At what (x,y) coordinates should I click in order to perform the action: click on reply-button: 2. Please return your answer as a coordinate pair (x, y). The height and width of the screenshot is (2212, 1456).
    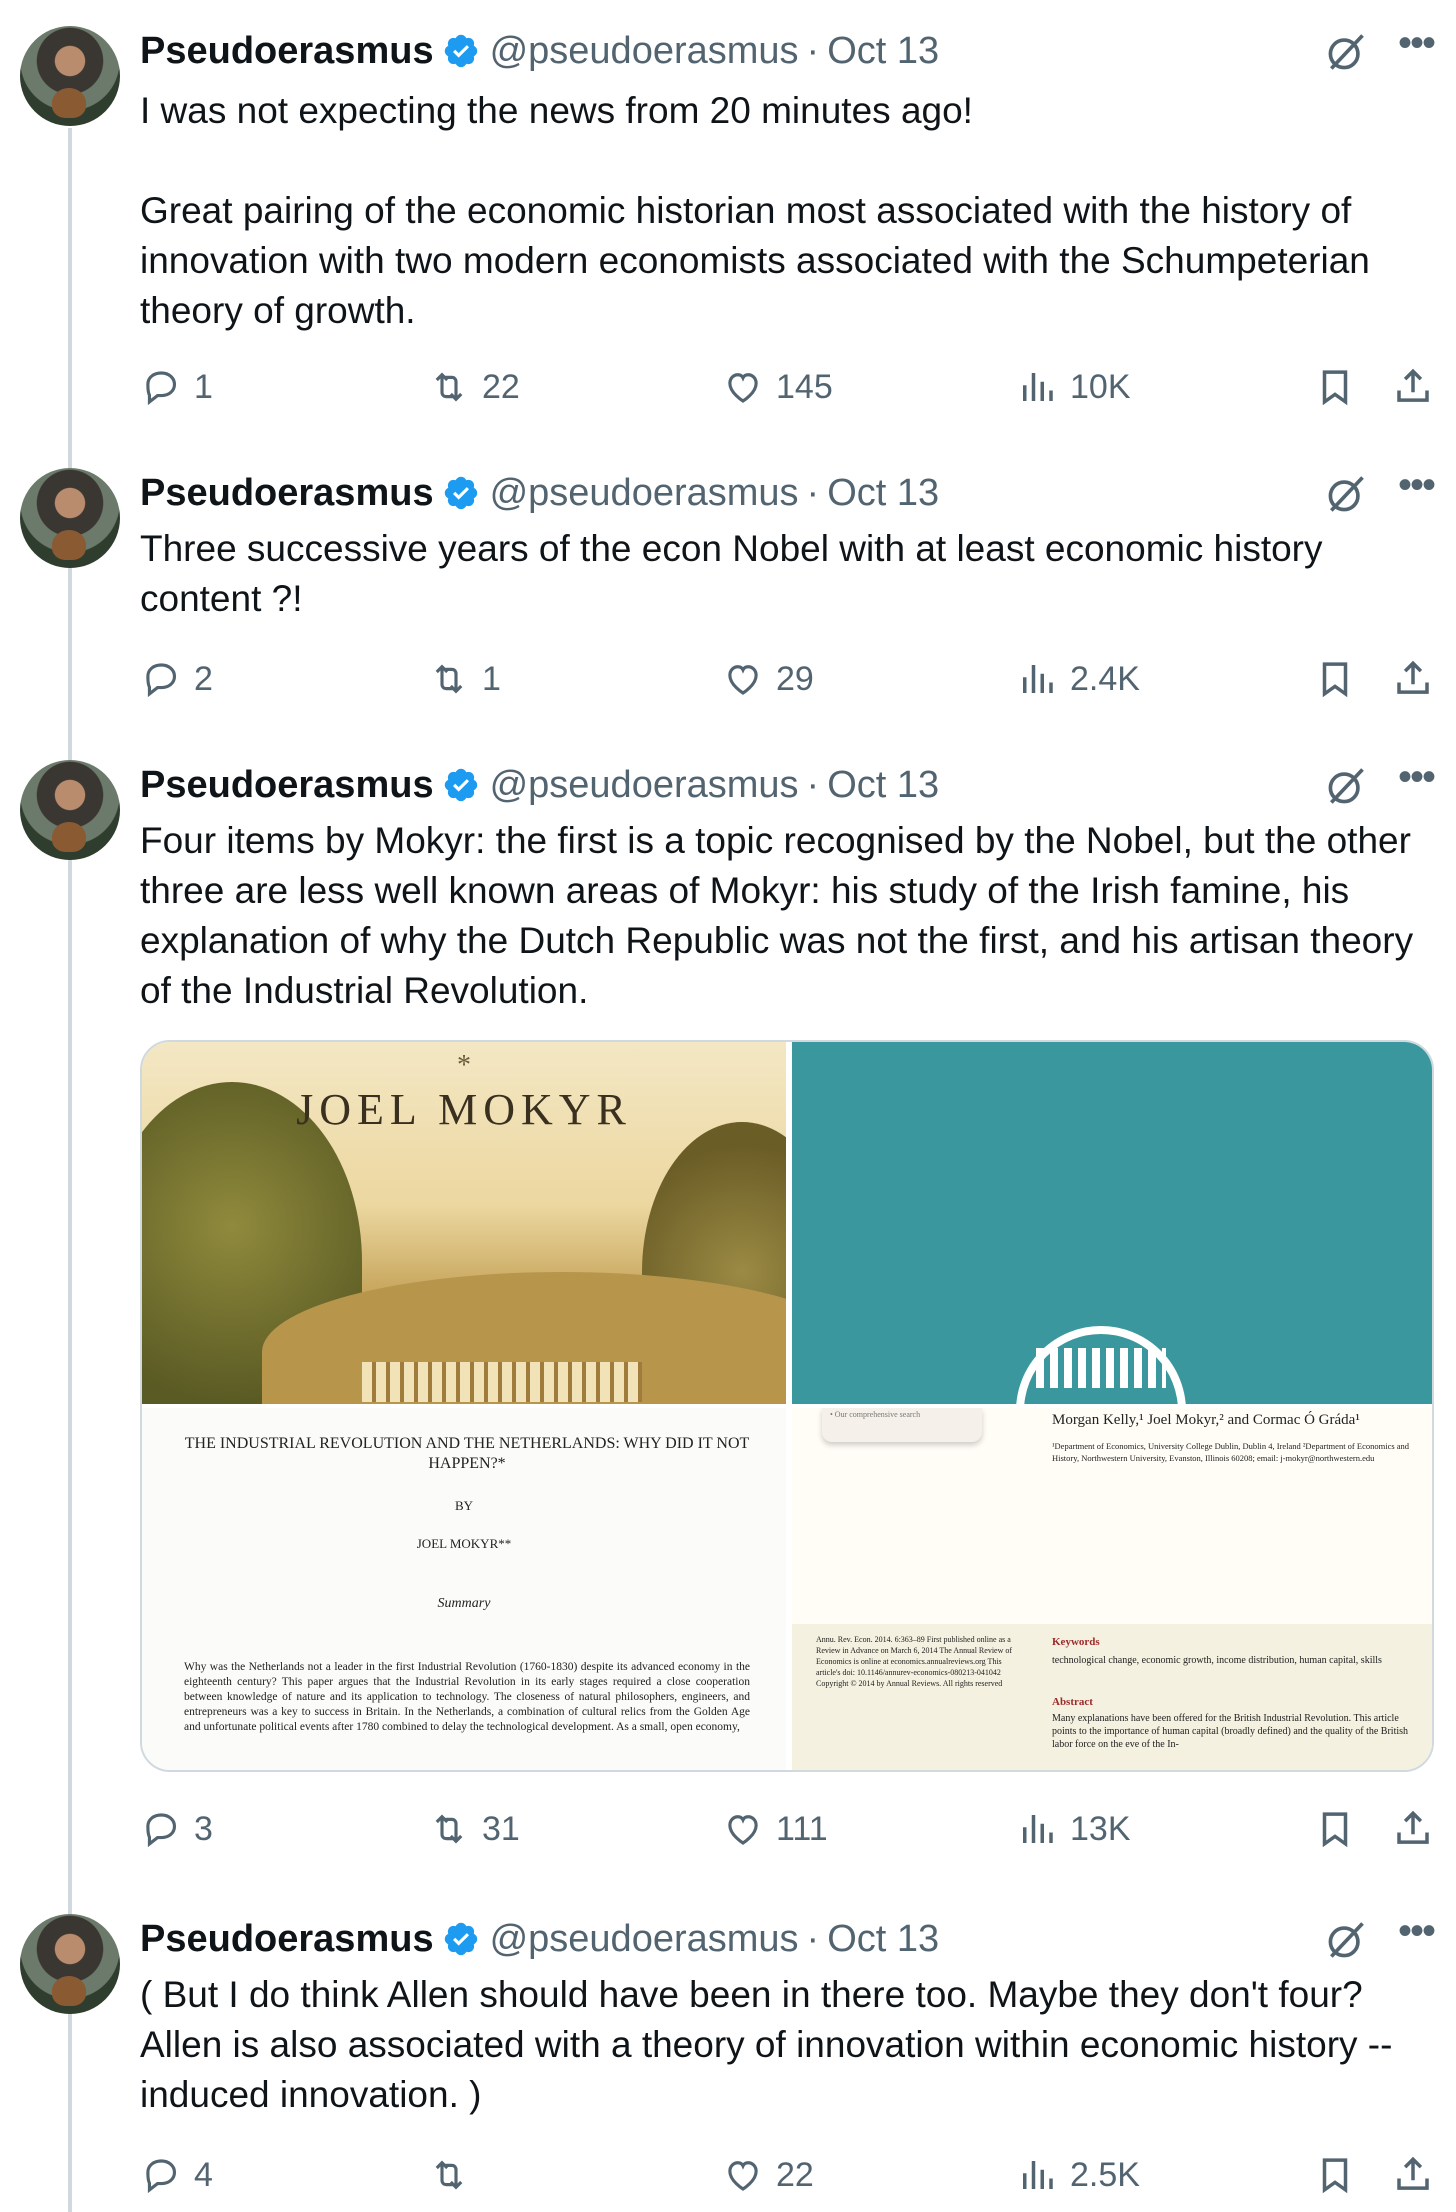
    Looking at the image, I should click on (176, 679).